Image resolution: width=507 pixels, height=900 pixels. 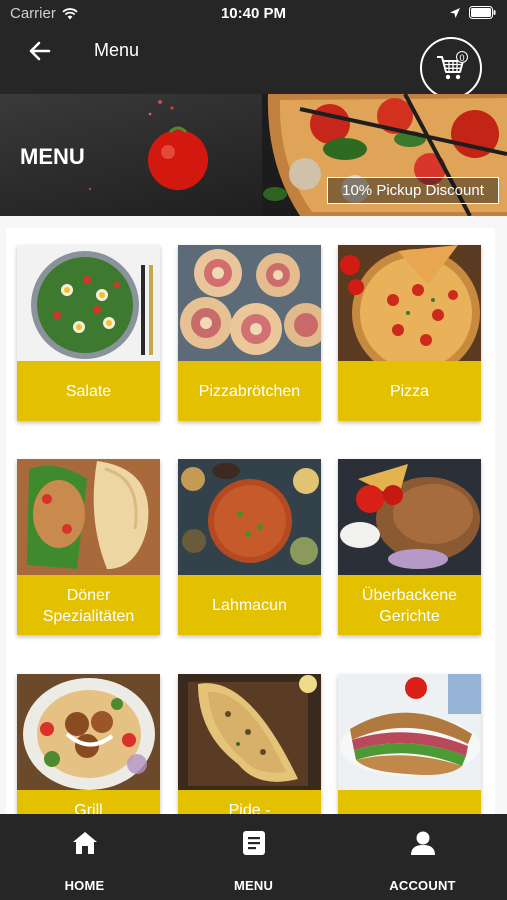 What do you see at coordinates (254, 843) in the screenshot?
I see `menu-list-icon` at bounding box center [254, 843].